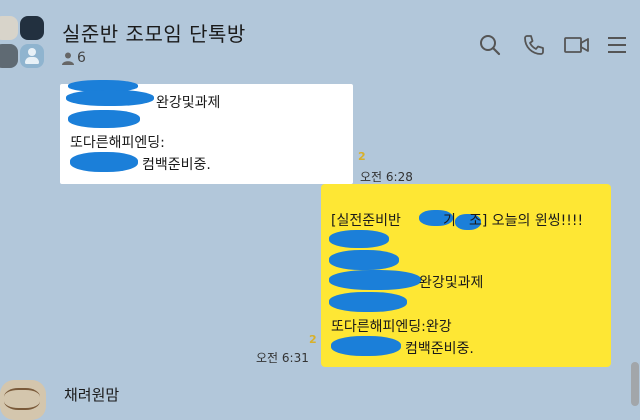  What do you see at coordinates (117, 143) in the screenshot?
I see `message-line: 또다른해피엔딩:` at bounding box center [117, 143].